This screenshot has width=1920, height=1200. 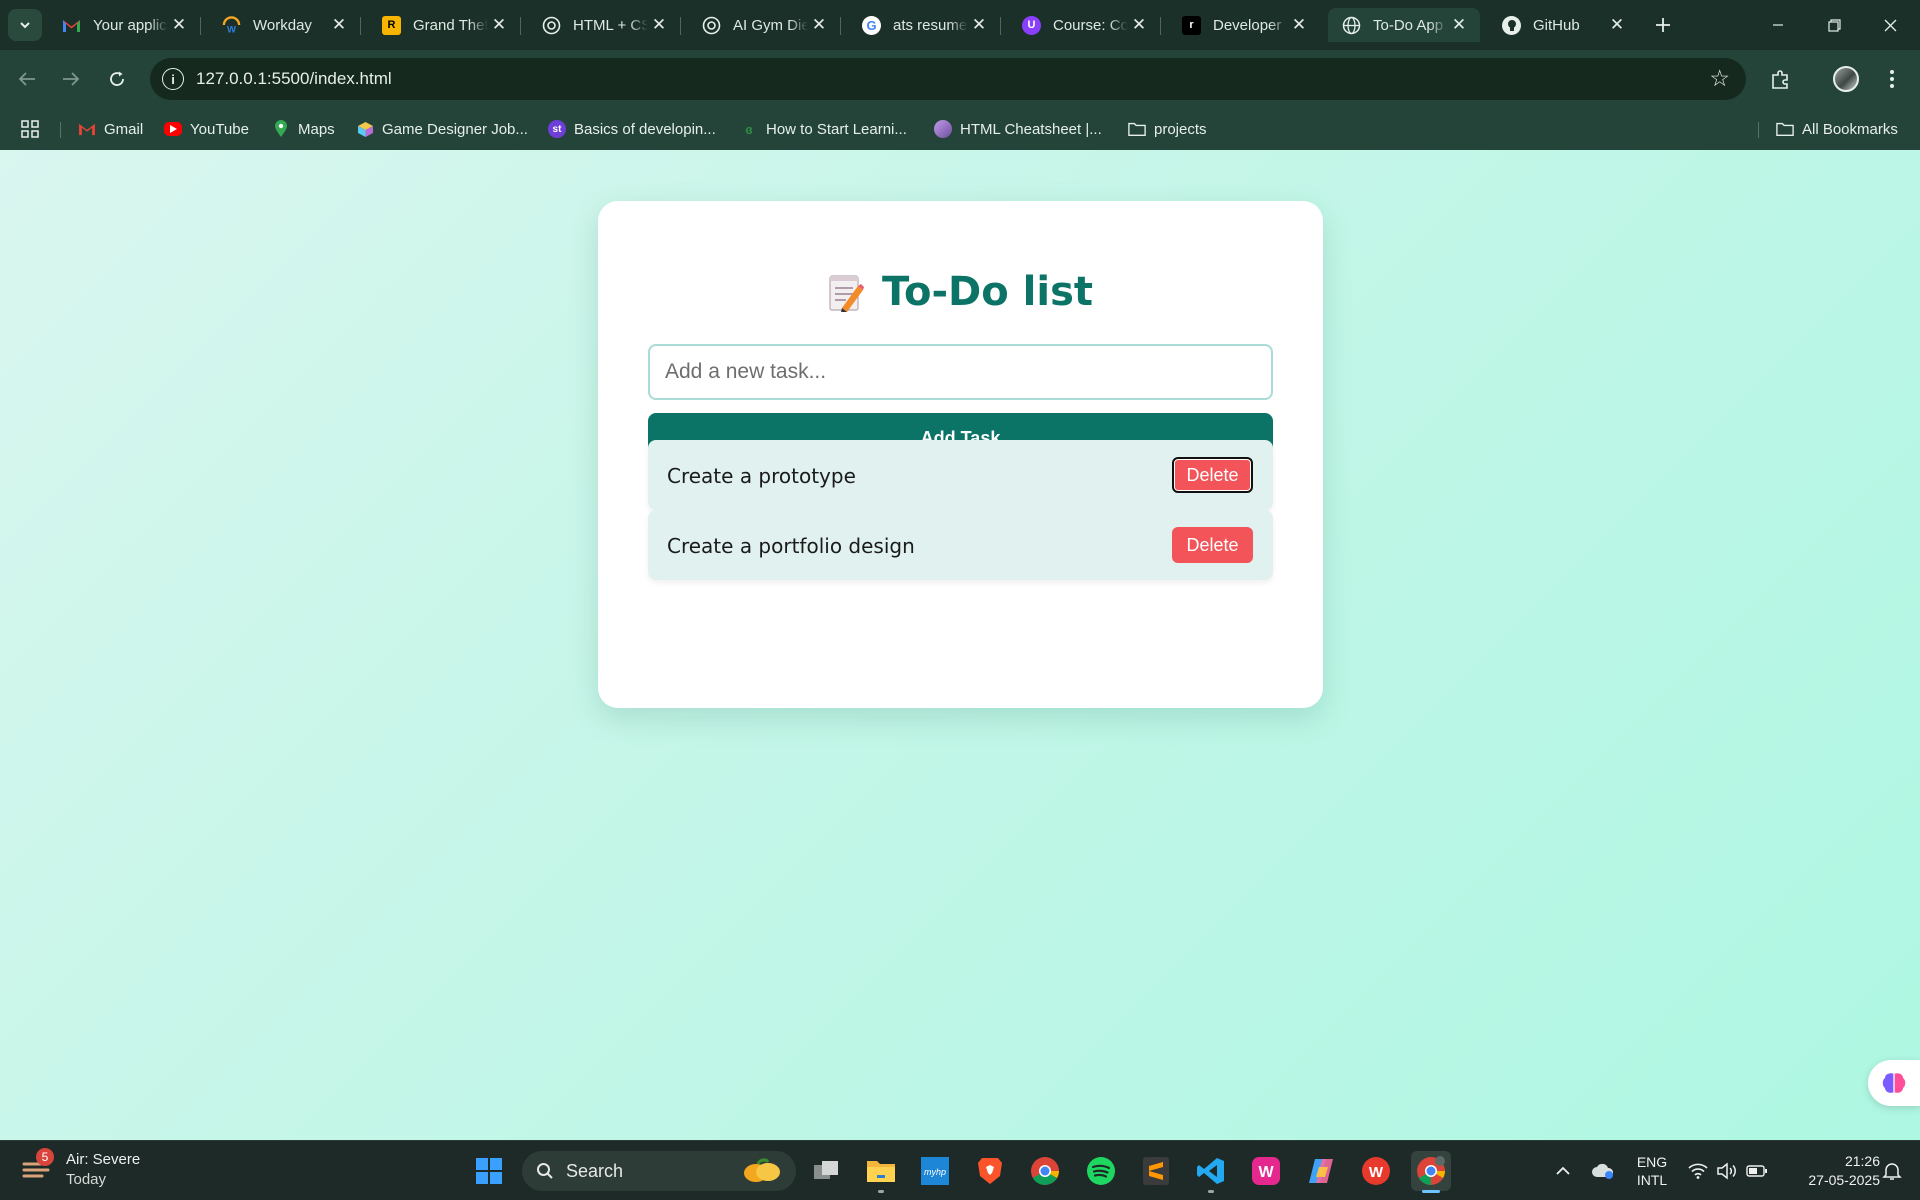 I want to click on taskbar-sublime, so click(x=1156, y=1171).